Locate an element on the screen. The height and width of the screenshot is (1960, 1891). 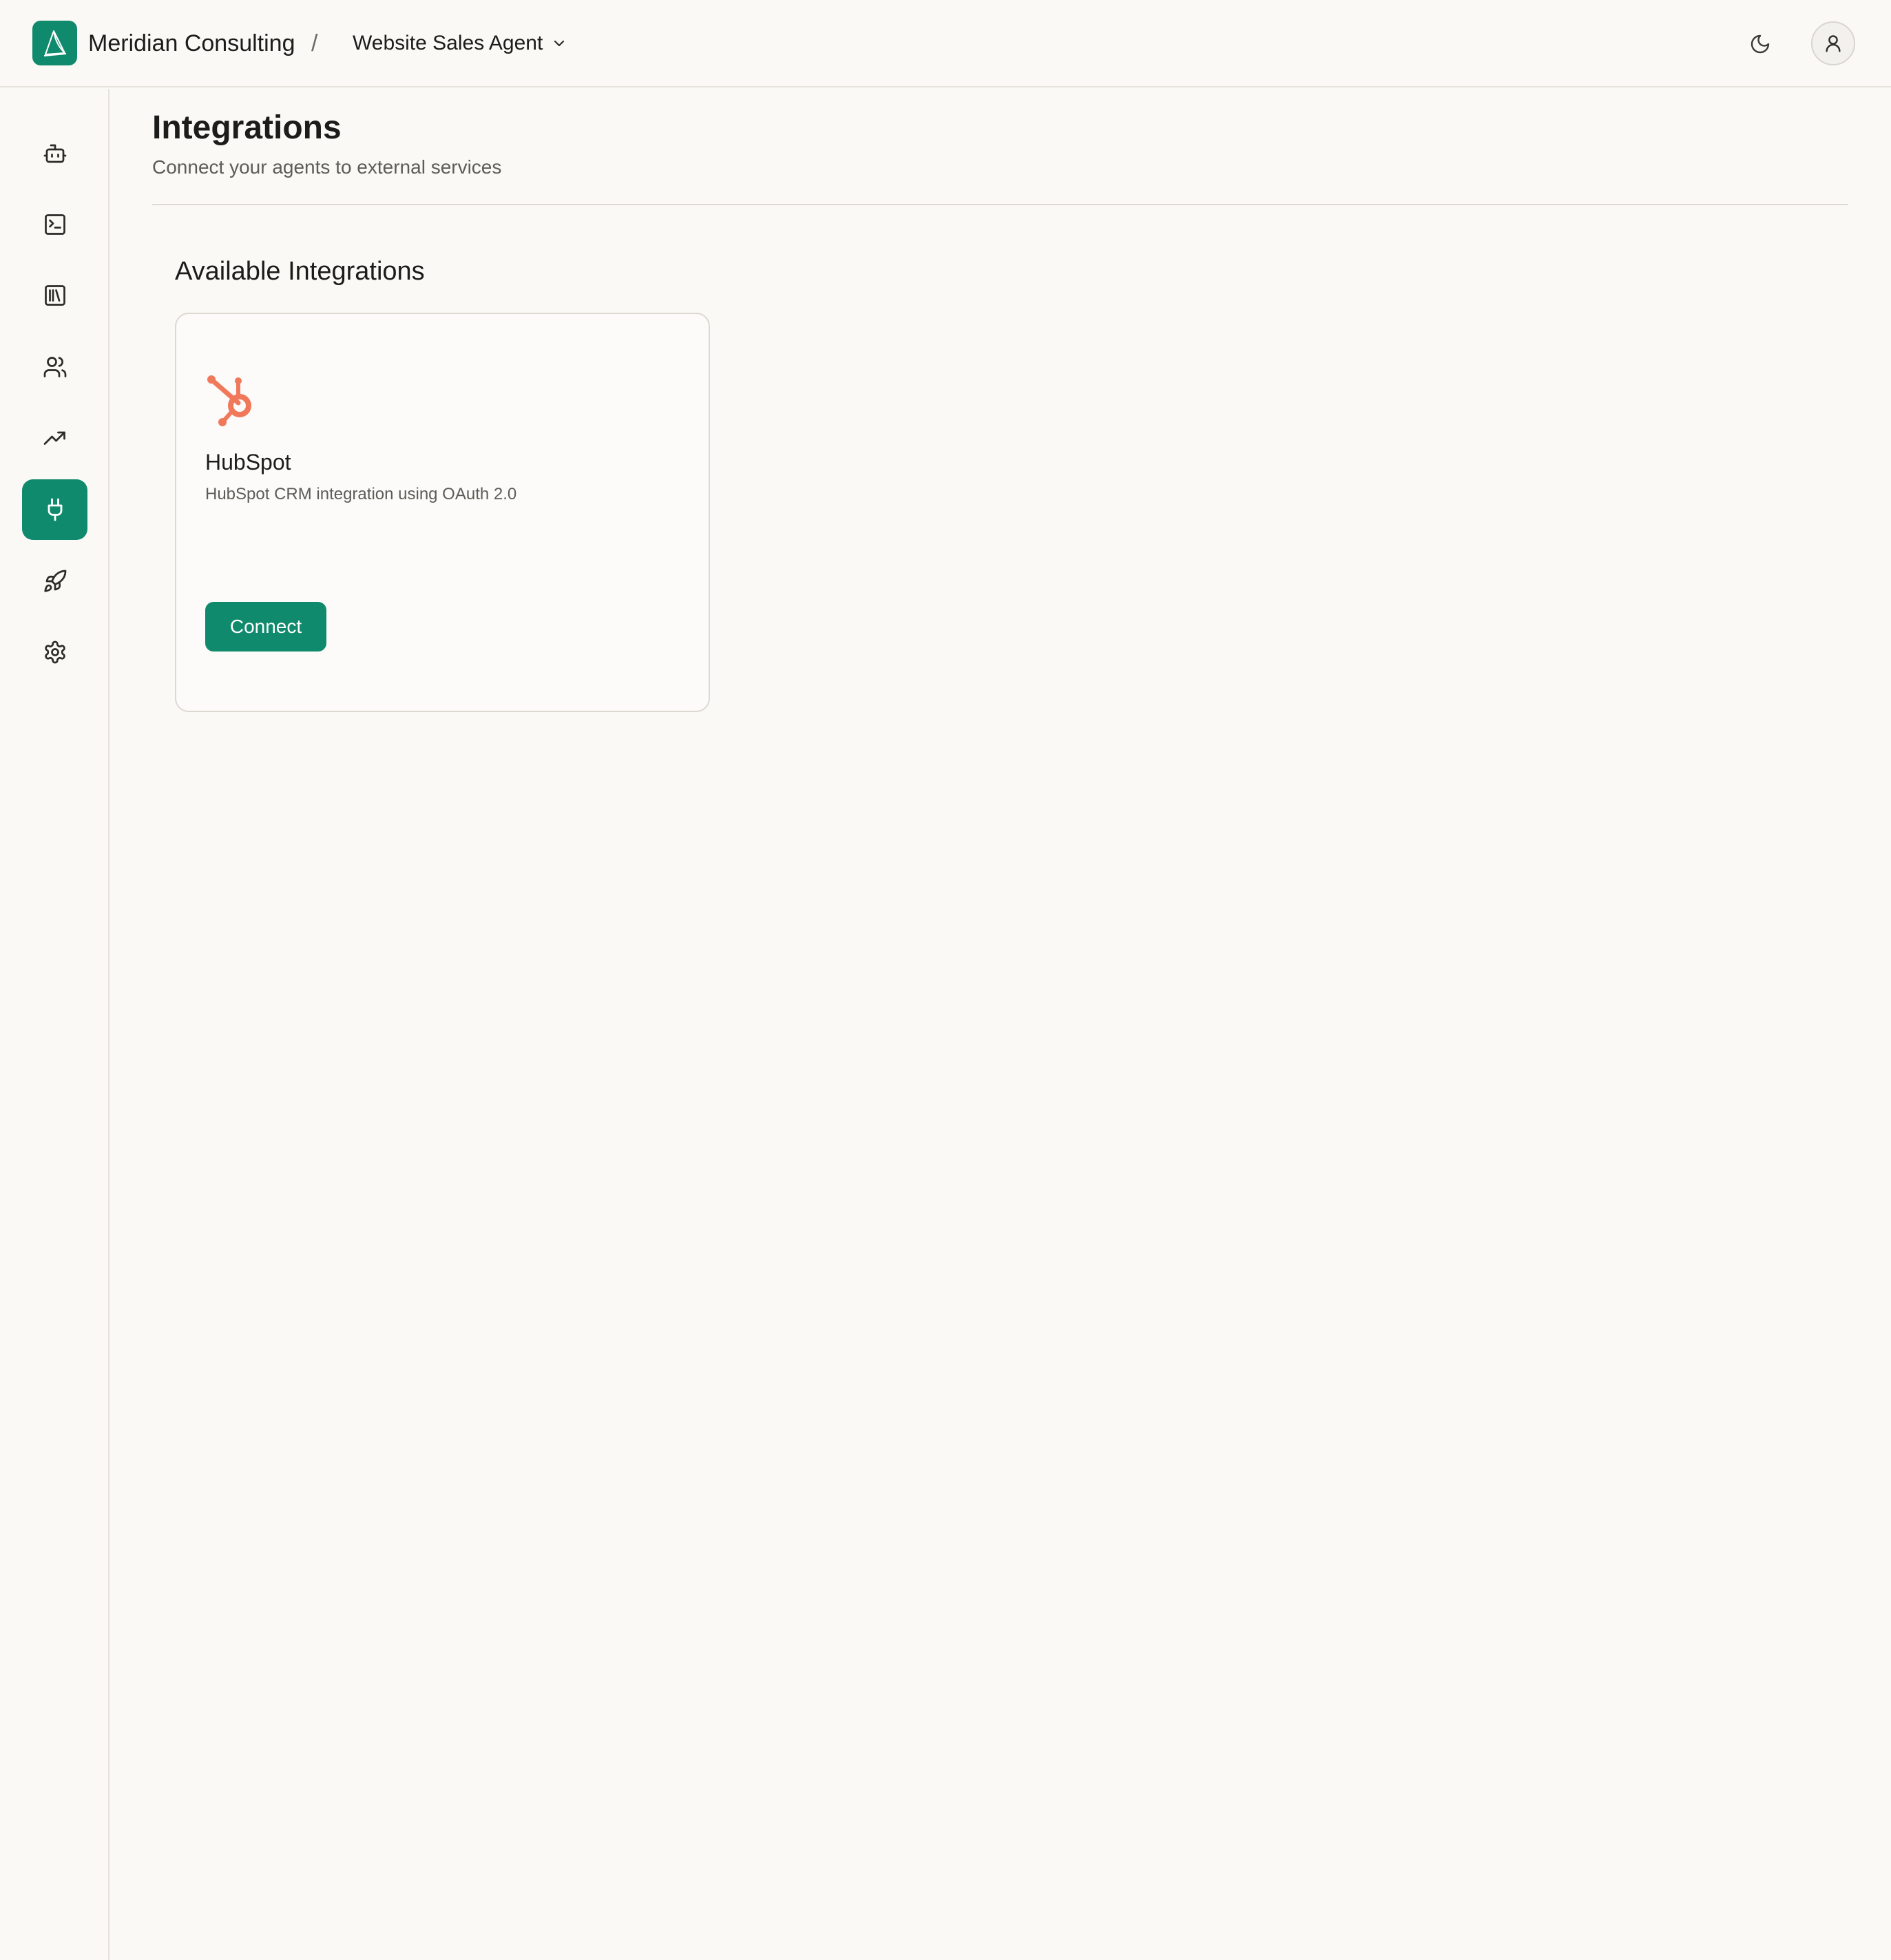
bot-icon is located at coordinates (55, 153).